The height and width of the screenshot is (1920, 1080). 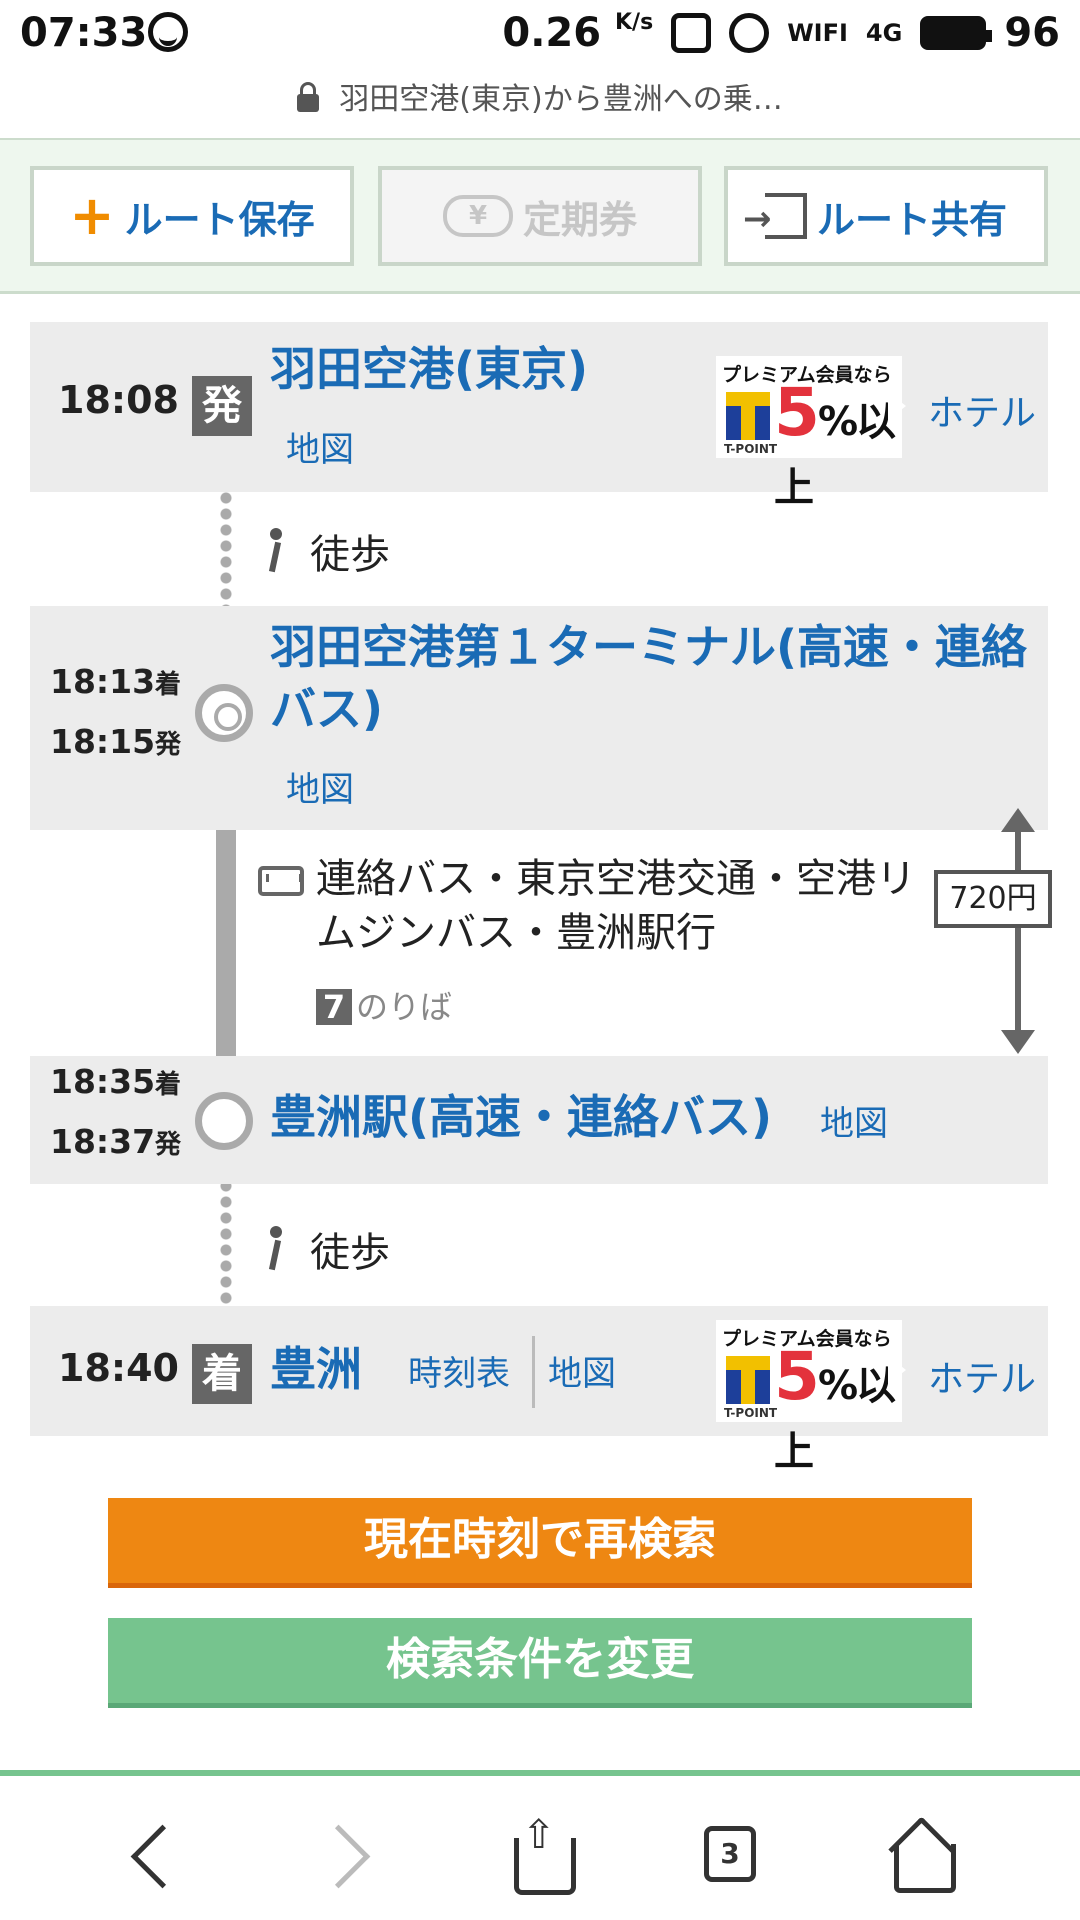 I want to click on battery-level: 96, so click(x=1032, y=33).